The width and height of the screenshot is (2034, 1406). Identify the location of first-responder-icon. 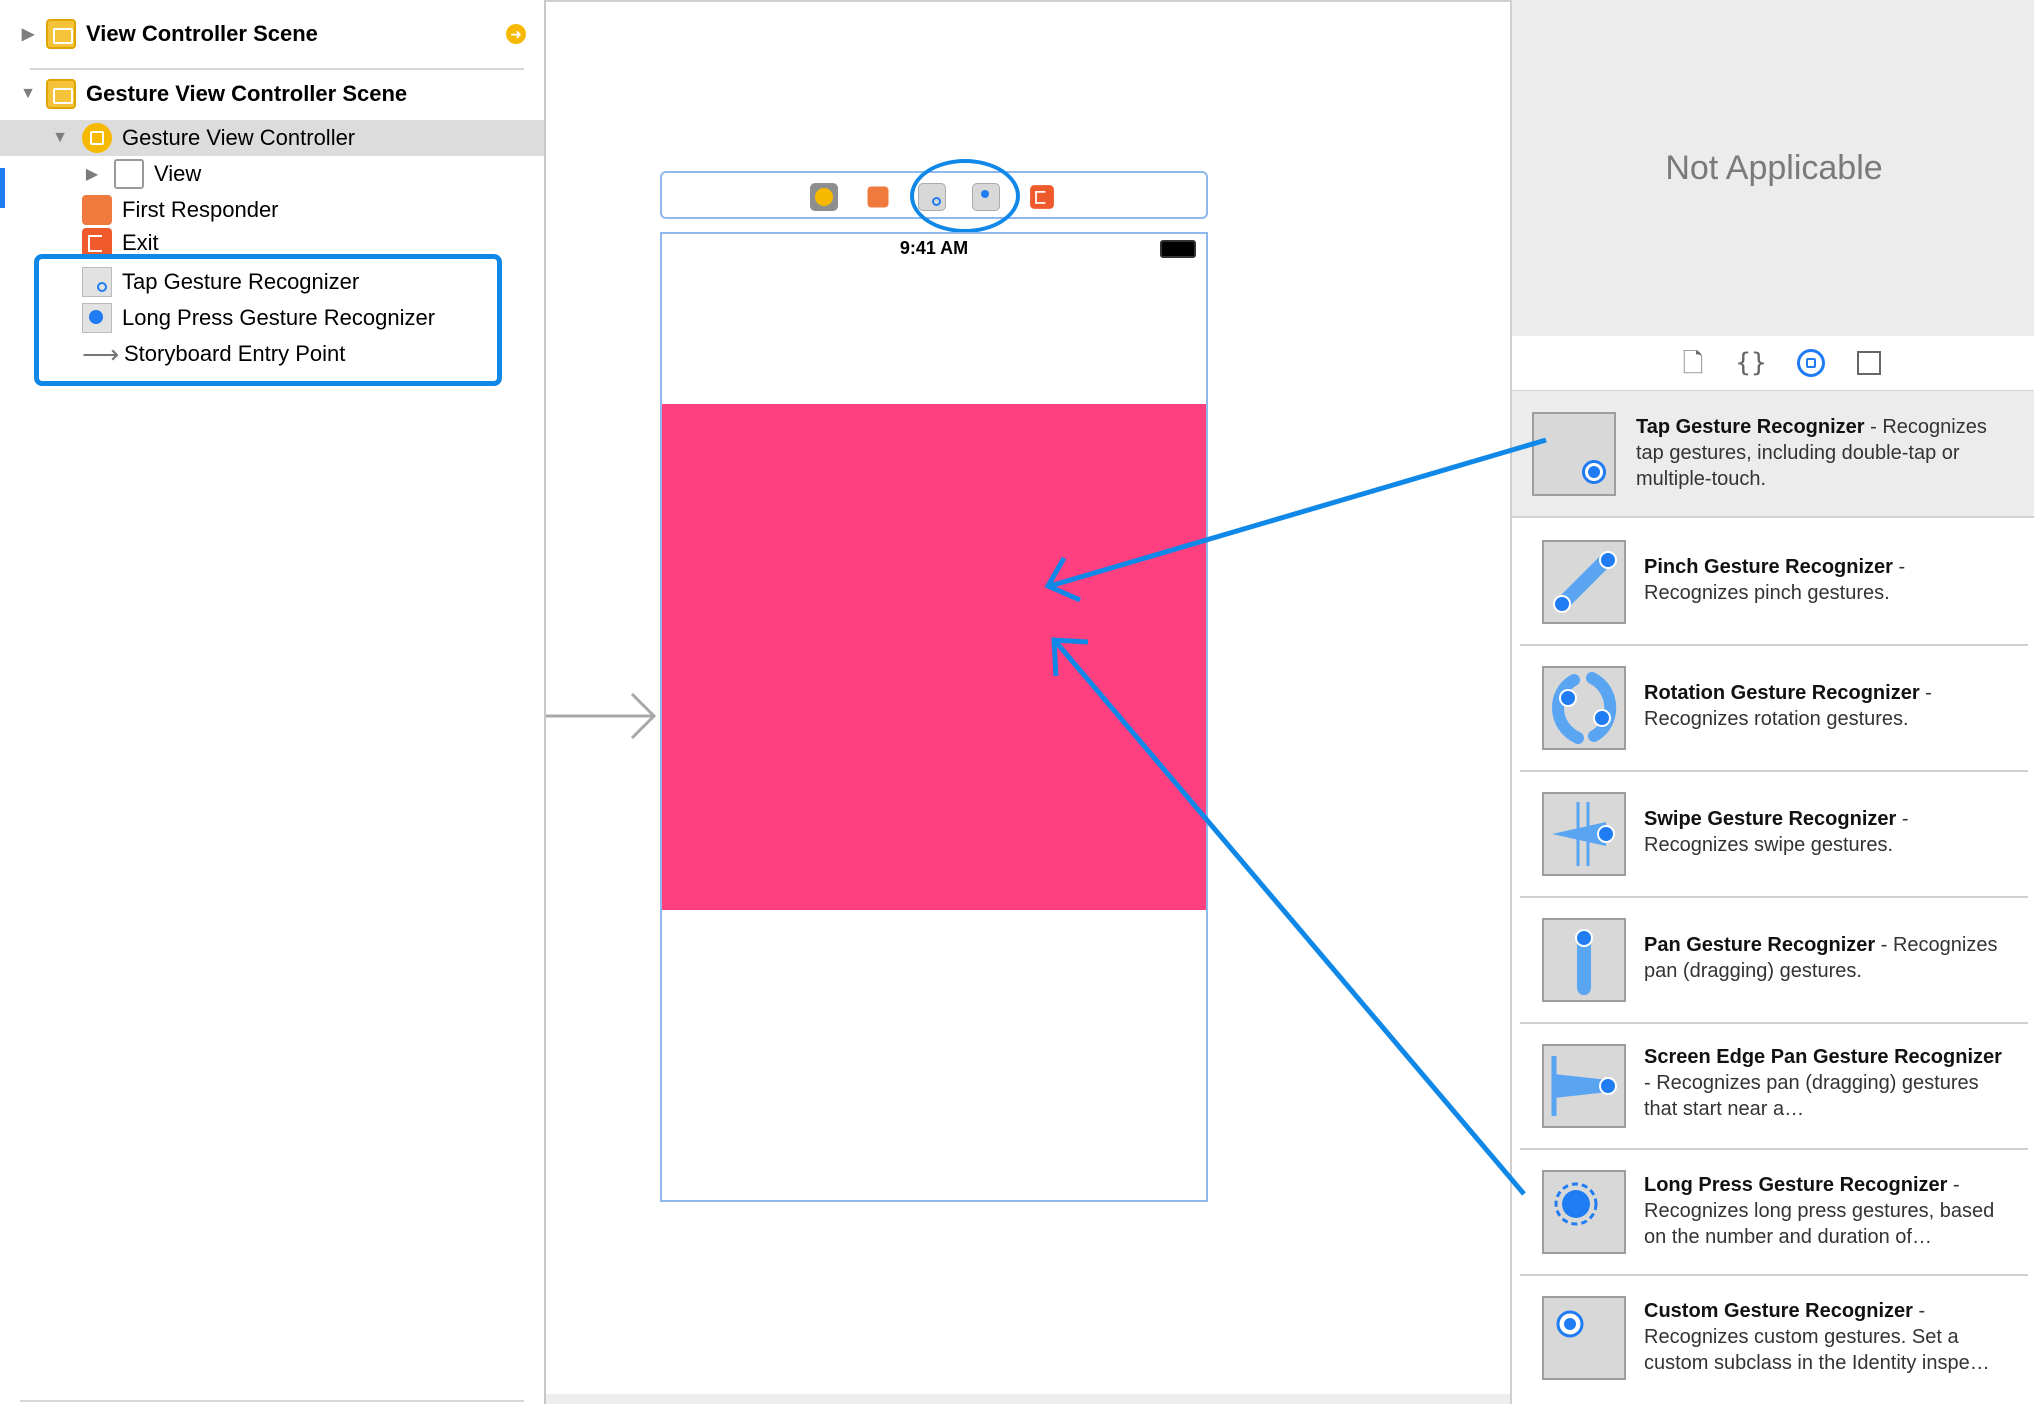
(97, 210).